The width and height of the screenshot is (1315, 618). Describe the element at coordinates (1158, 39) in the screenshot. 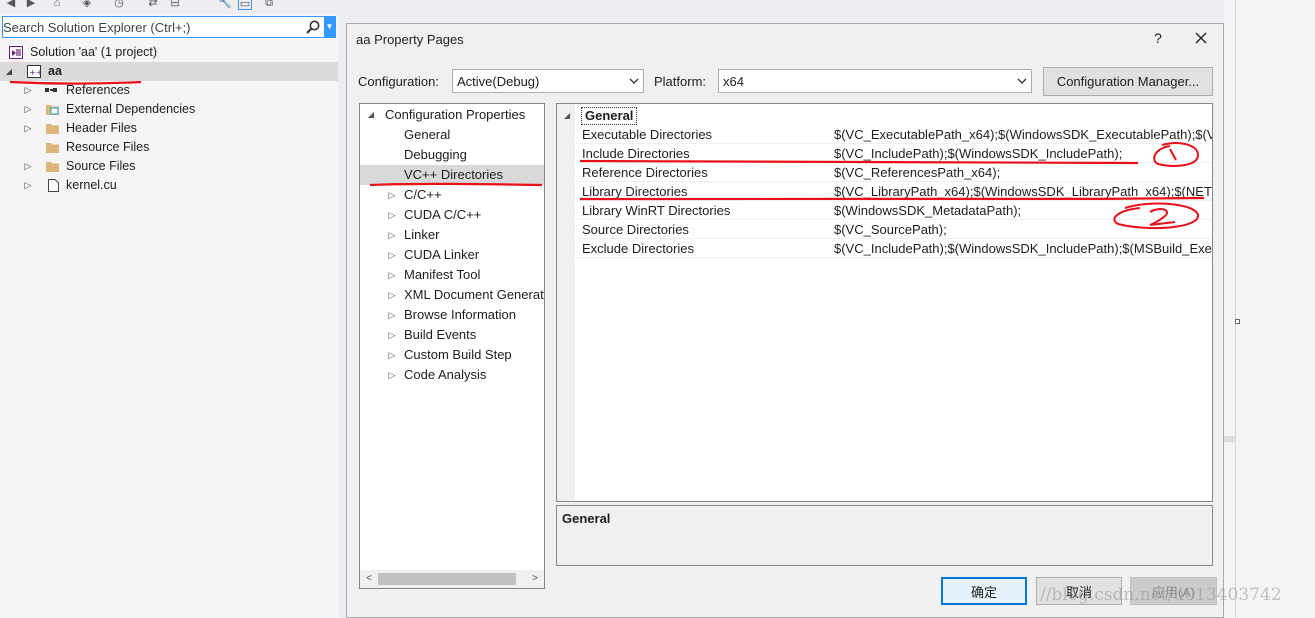

I see `help-button: ?` at that location.